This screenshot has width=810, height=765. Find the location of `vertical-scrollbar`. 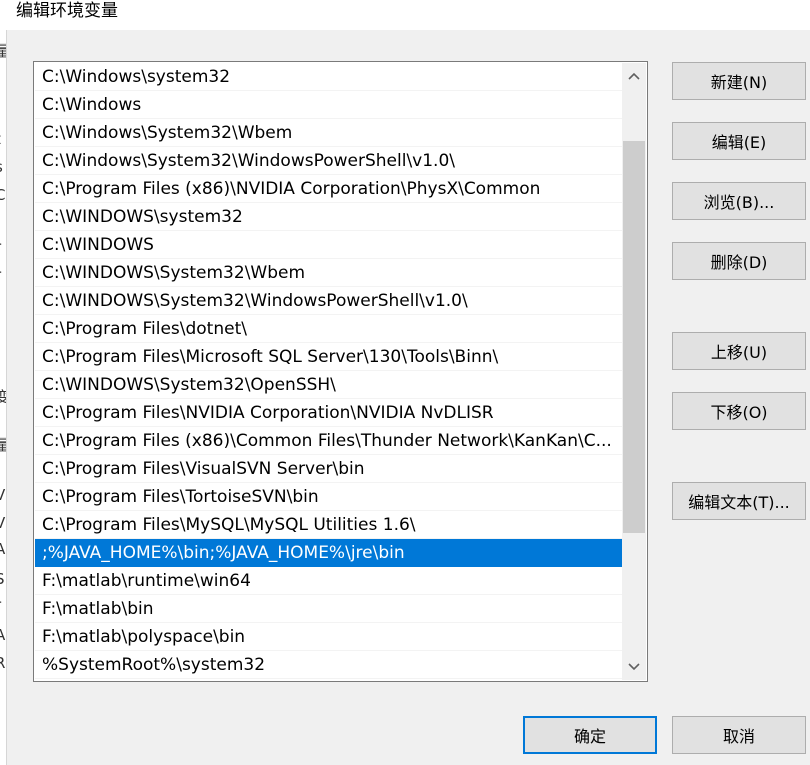

vertical-scrollbar is located at coordinates (634, 371).